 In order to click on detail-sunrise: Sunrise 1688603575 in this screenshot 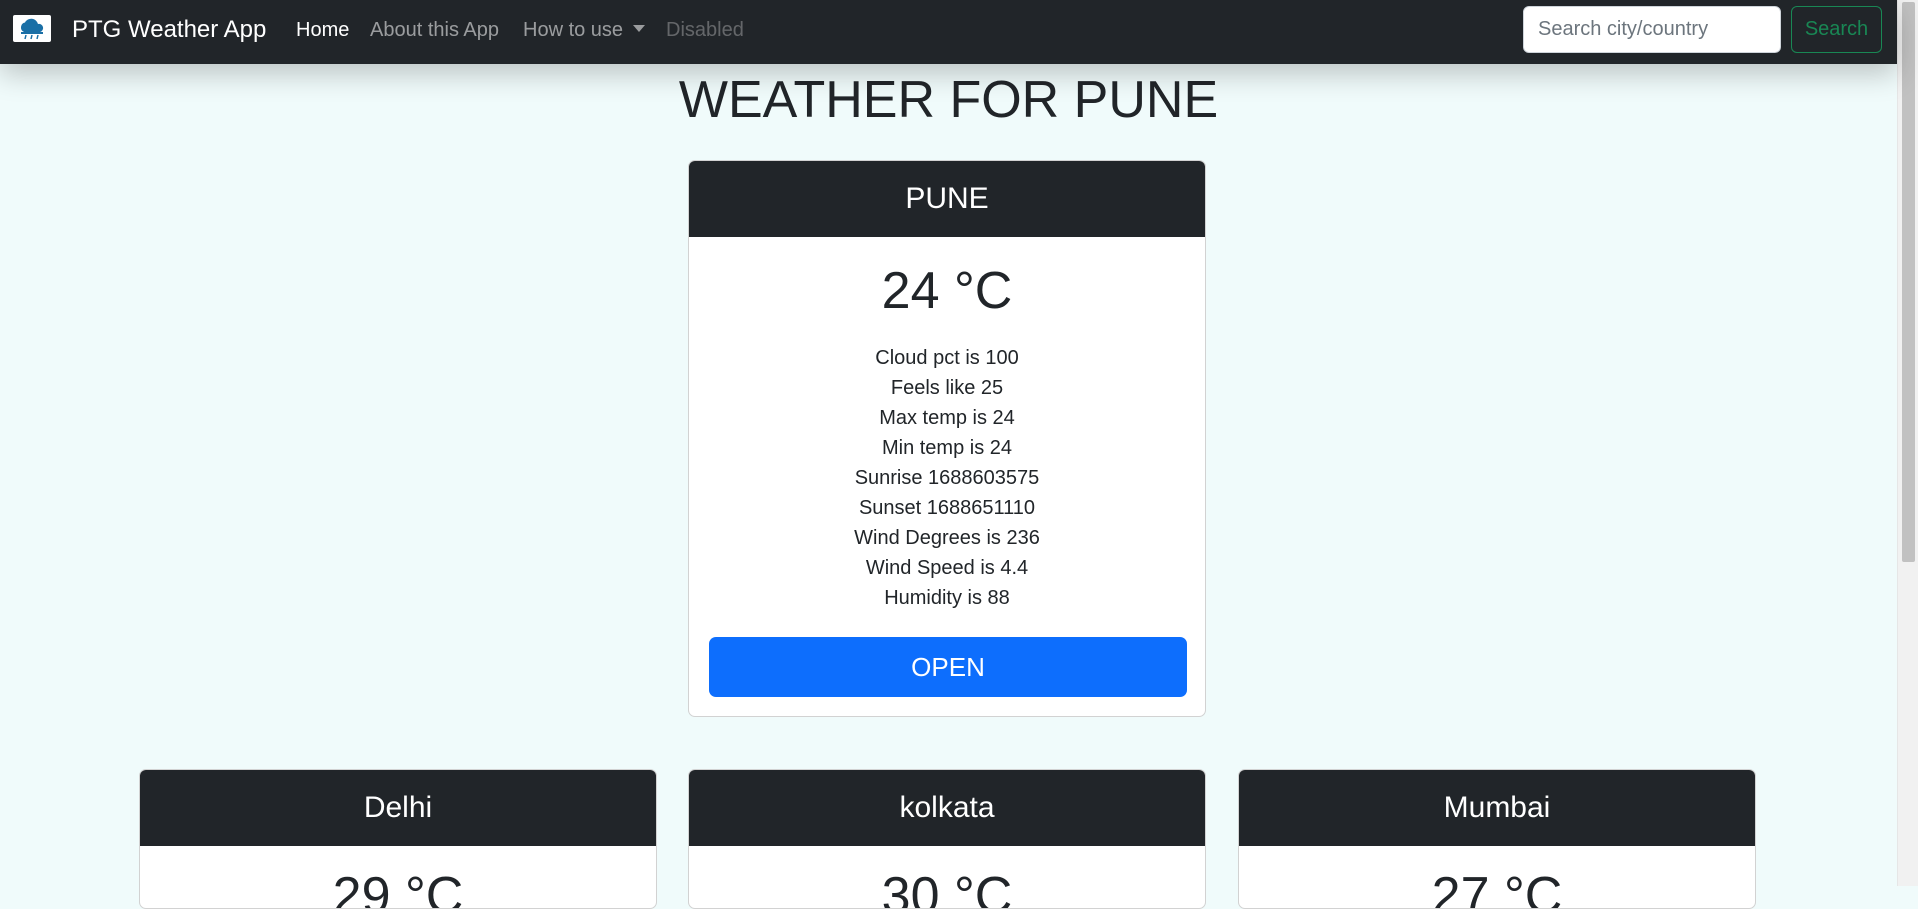, I will do `click(947, 478)`.